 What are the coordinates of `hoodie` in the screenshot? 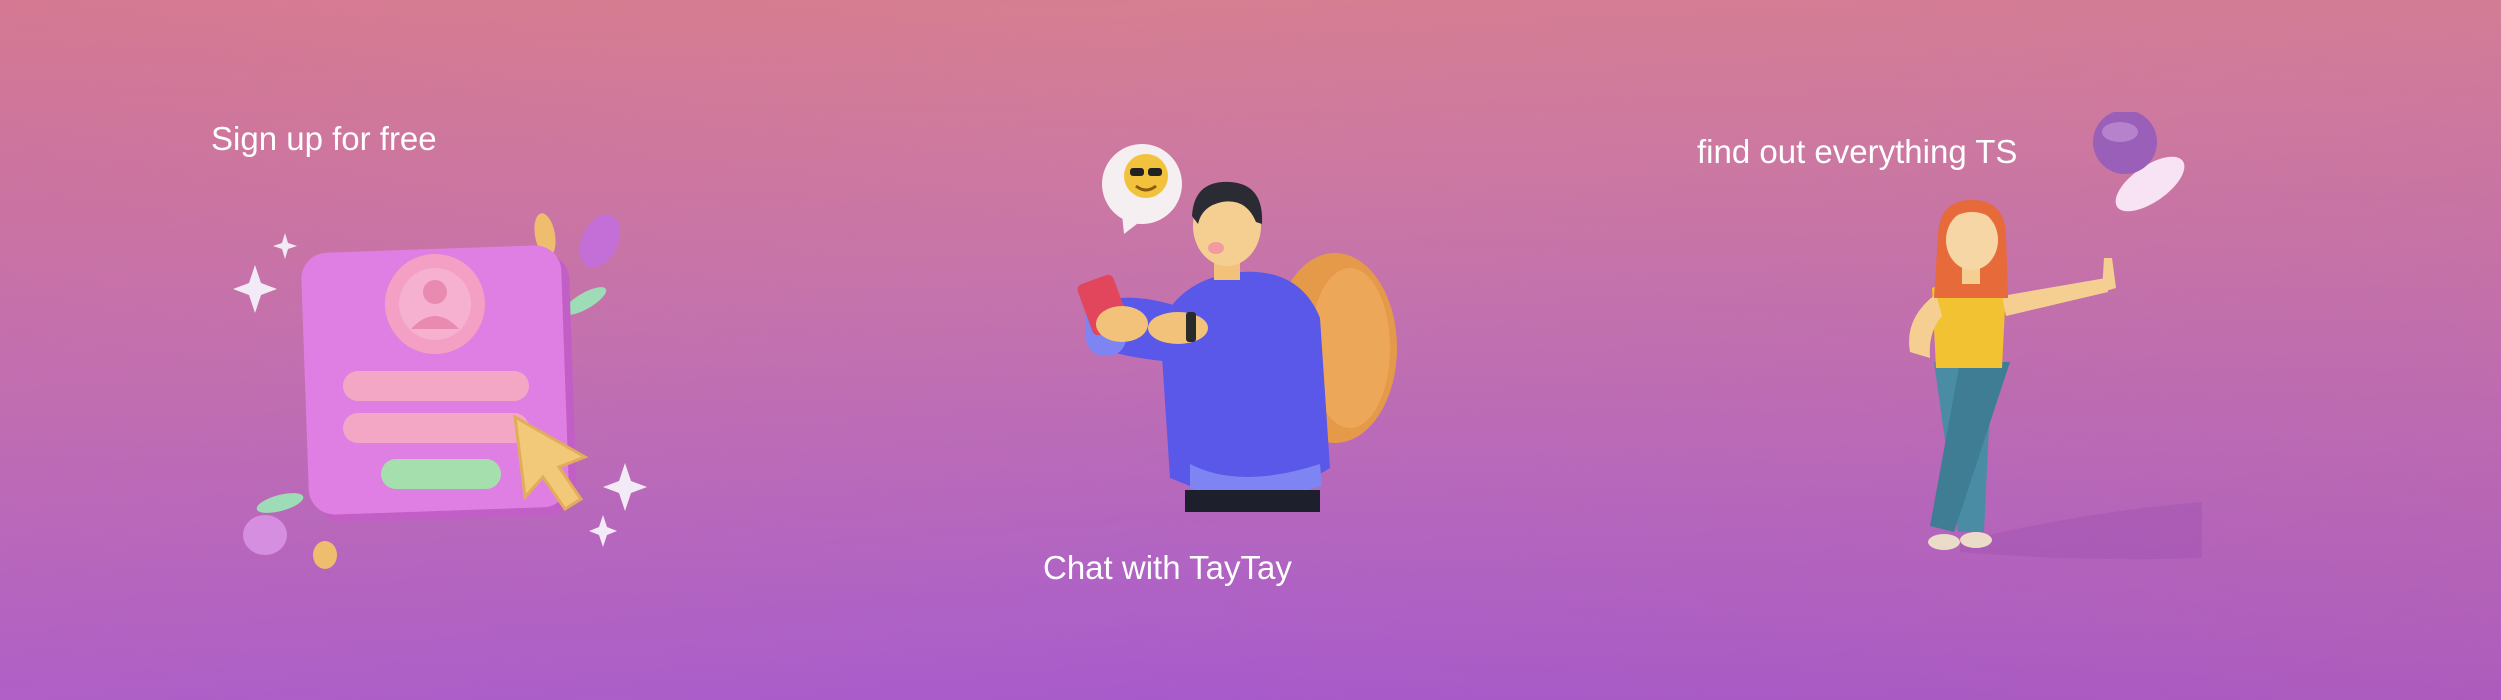 It's located at (1245, 382).